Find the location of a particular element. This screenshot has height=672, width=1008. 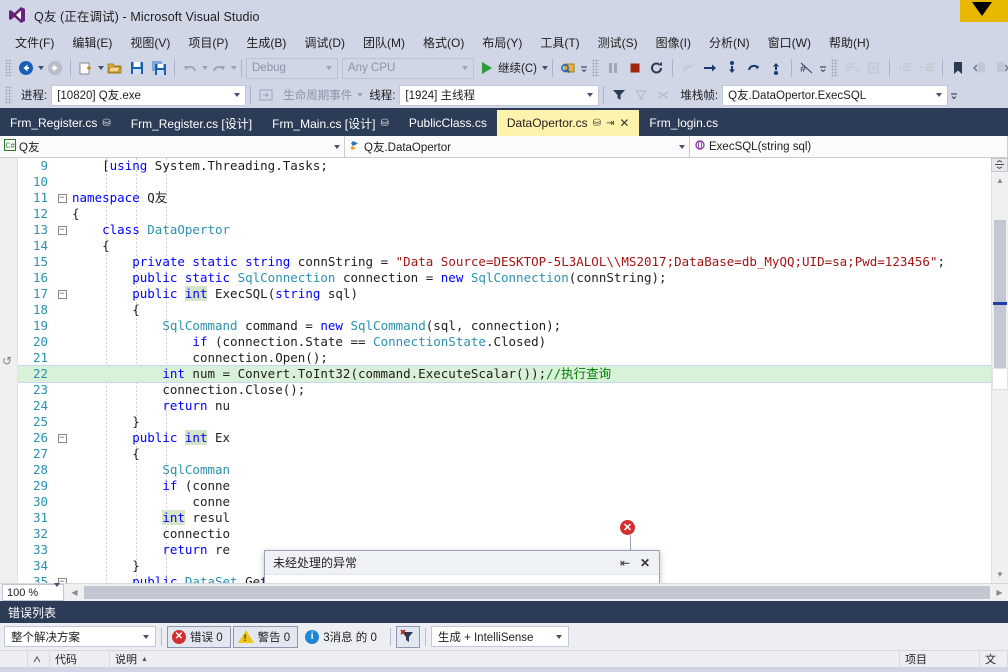

code-line: 29 if (conne is located at coordinates (513, 486).